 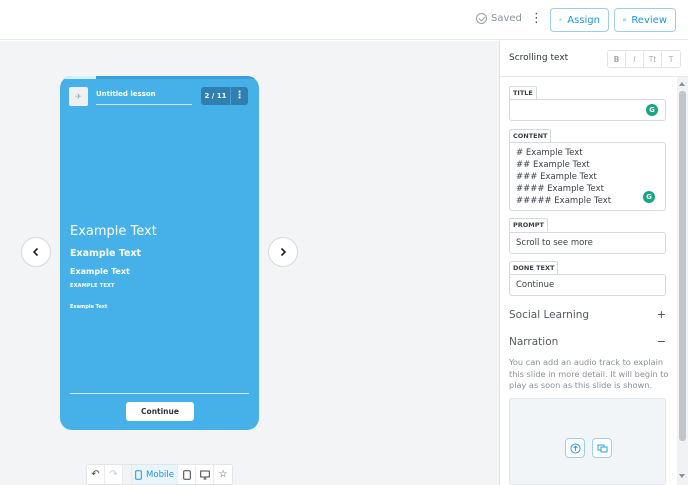 I want to click on heading-5: Example Text, so click(x=89, y=307).